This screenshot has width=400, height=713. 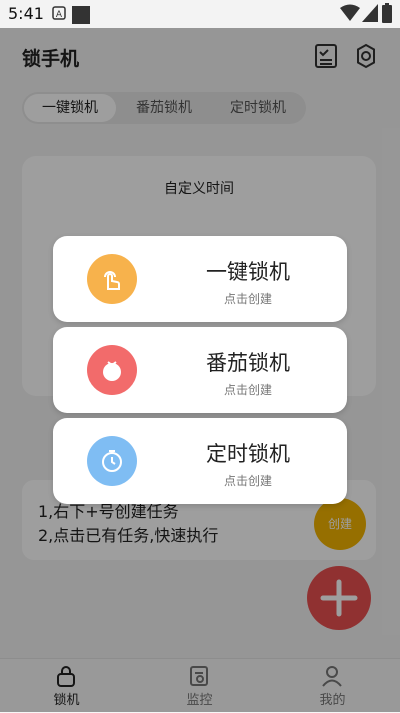 I want to click on option-timer-lock-icon-bg, so click(x=112, y=461).